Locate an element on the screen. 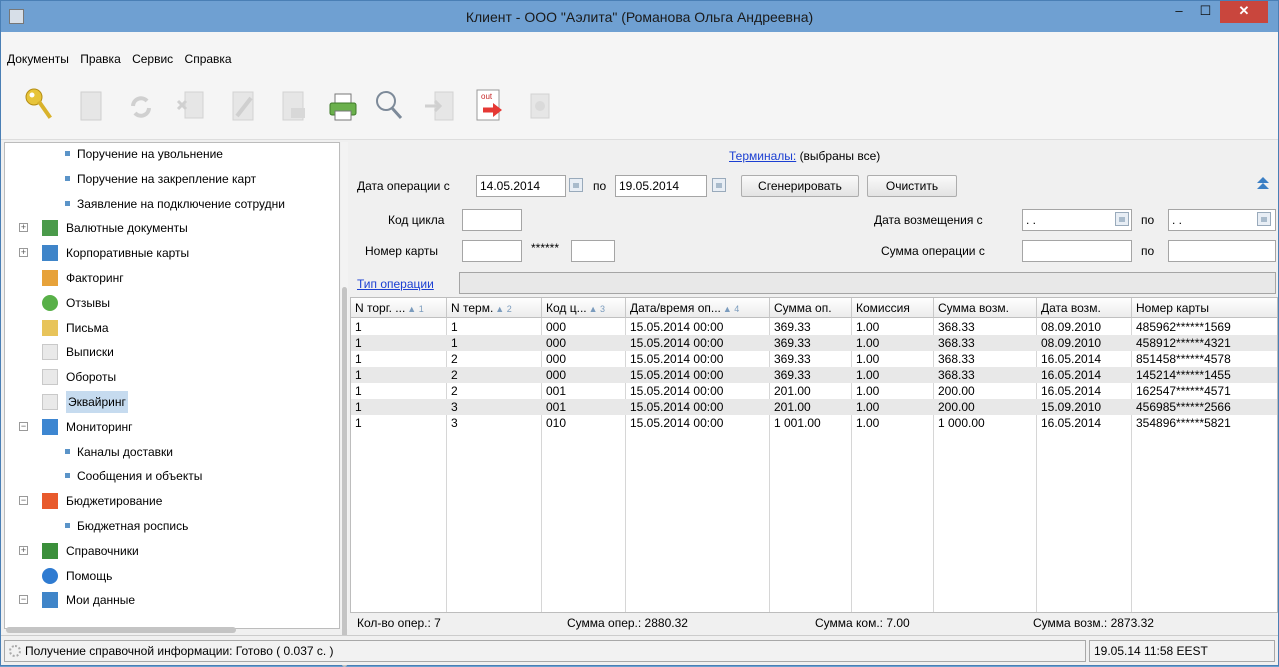 The height and width of the screenshot is (667, 1279). menu-help: Справка is located at coordinates (208, 59).